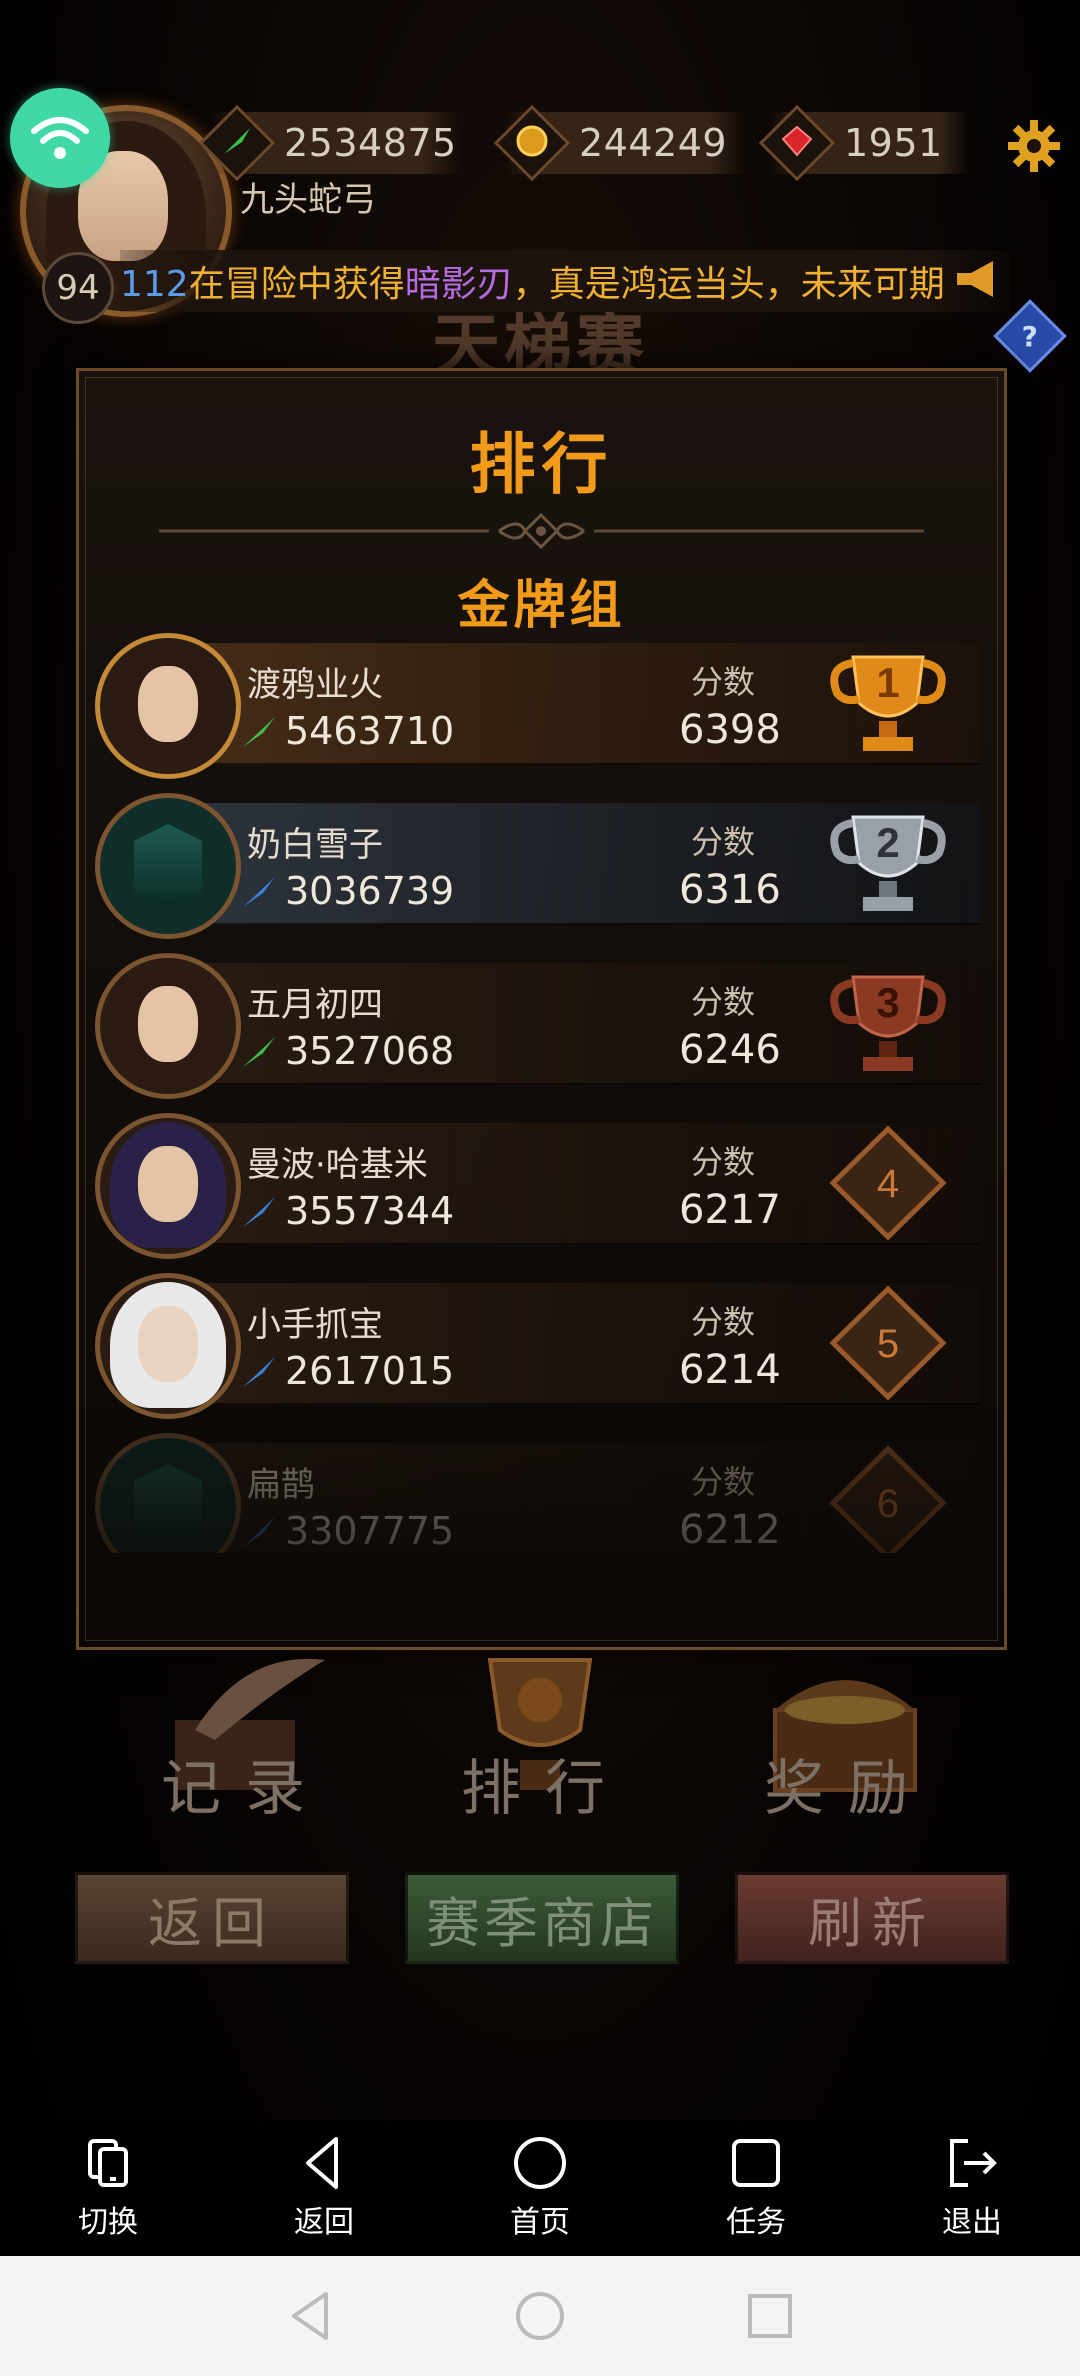  I want to click on row-power: 5463710, so click(347, 731).